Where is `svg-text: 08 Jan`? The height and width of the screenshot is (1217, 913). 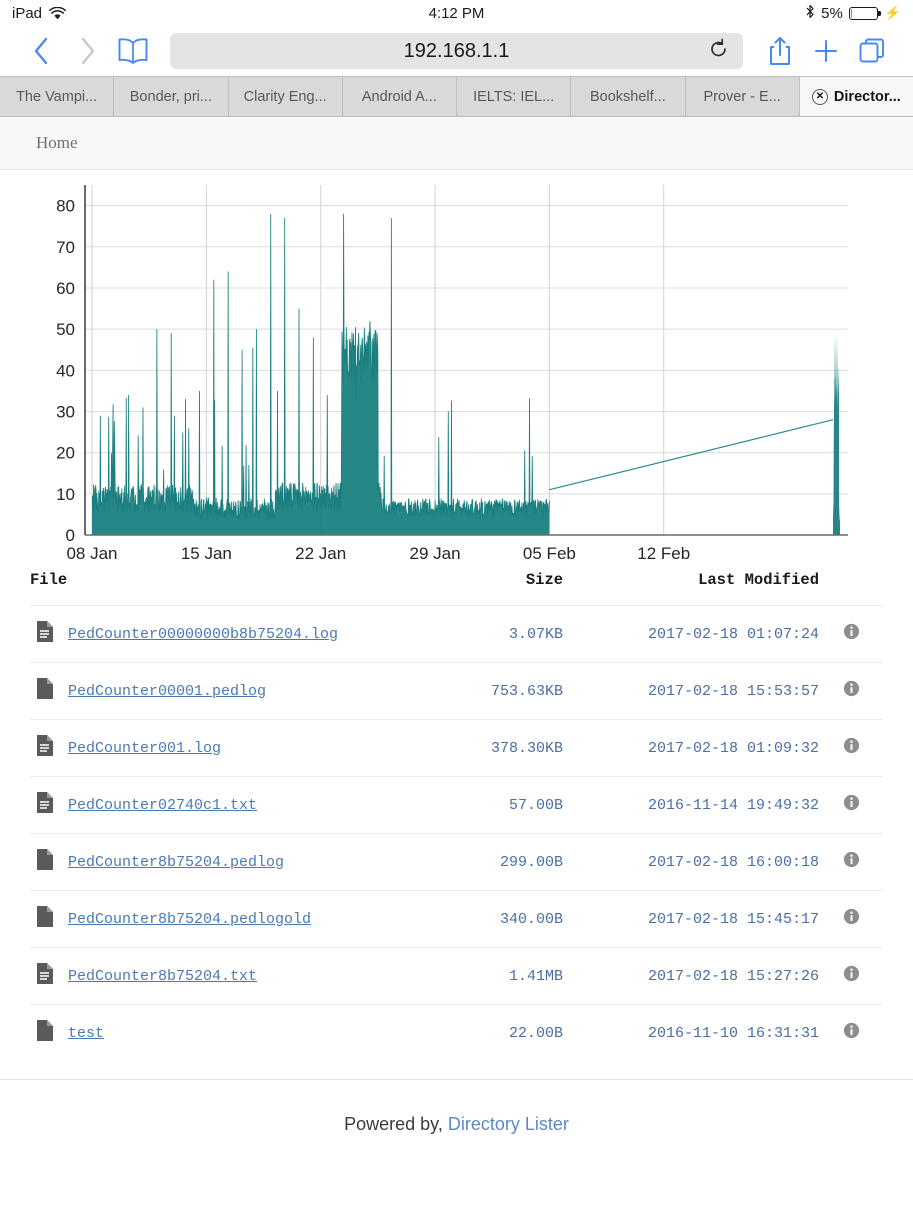
svg-text: 08 Jan is located at coordinates (91, 553).